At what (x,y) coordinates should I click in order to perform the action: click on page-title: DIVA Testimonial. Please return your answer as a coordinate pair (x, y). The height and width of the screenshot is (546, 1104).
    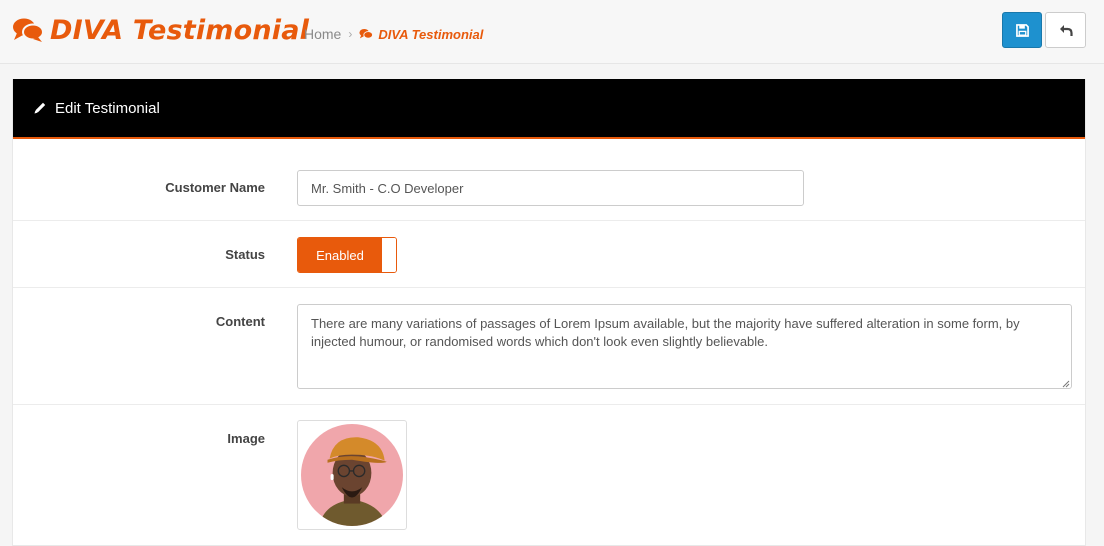
    Looking at the image, I should click on (180, 30).